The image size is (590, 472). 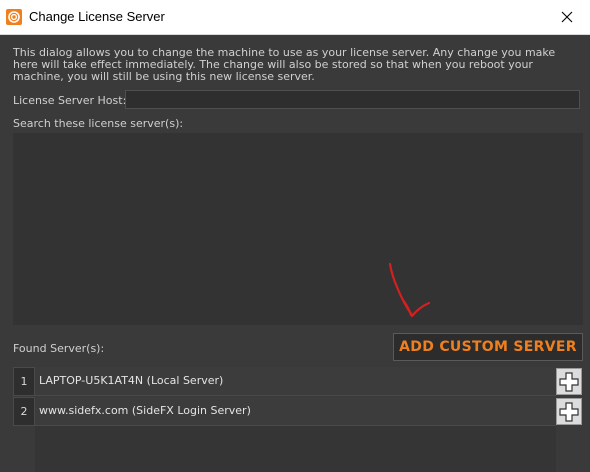 What do you see at coordinates (295, 449) in the screenshot?
I see `found-servers-empty-area` at bounding box center [295, 449].